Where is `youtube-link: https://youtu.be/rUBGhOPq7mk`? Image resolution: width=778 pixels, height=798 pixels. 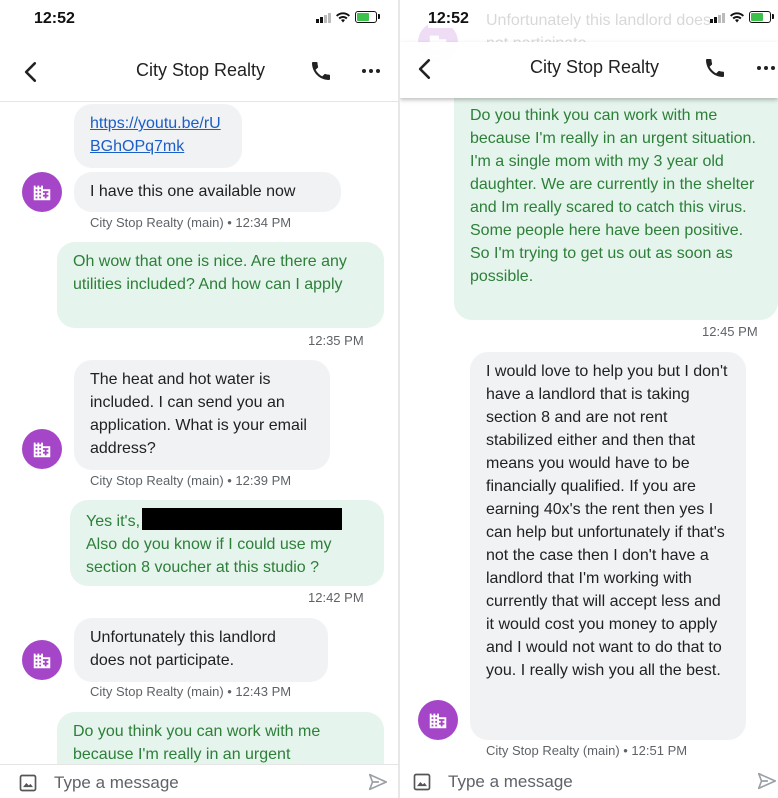 youtube-link: https://youtu.be/rUBGhOPq7mk is located at coordinates (155, 135).